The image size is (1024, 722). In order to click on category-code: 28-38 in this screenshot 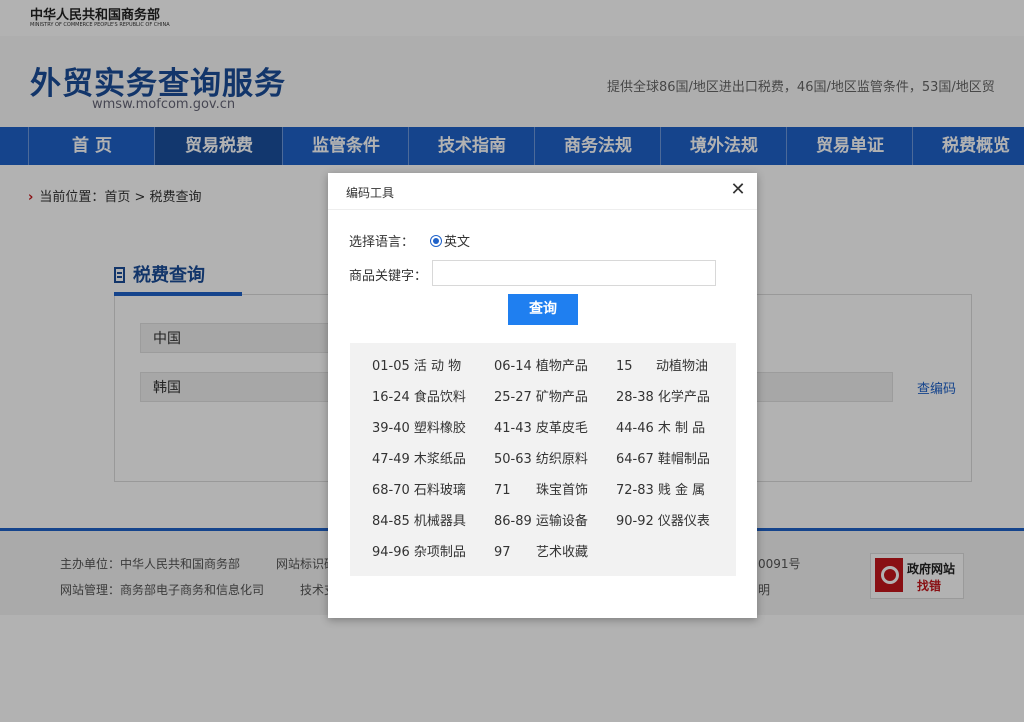, I will do `click(635, 397)`.